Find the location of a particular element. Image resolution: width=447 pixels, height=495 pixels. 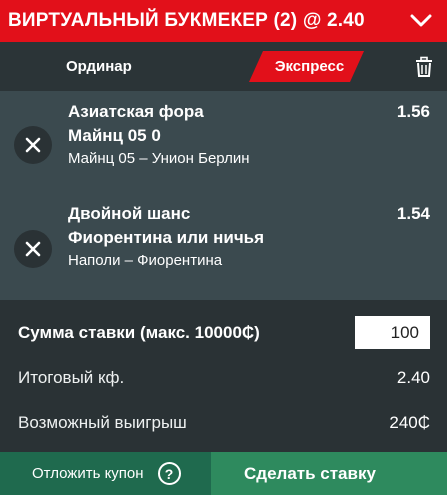

postpone-coupon-label: Отложить купон is located at coordinates (88, 473).